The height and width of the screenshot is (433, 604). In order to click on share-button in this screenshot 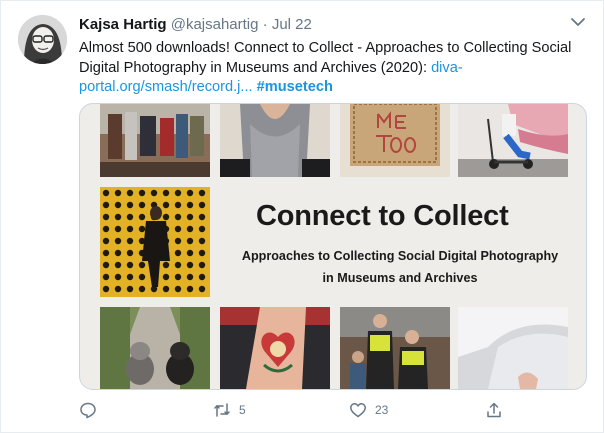, I will do `click(494, 410)`.